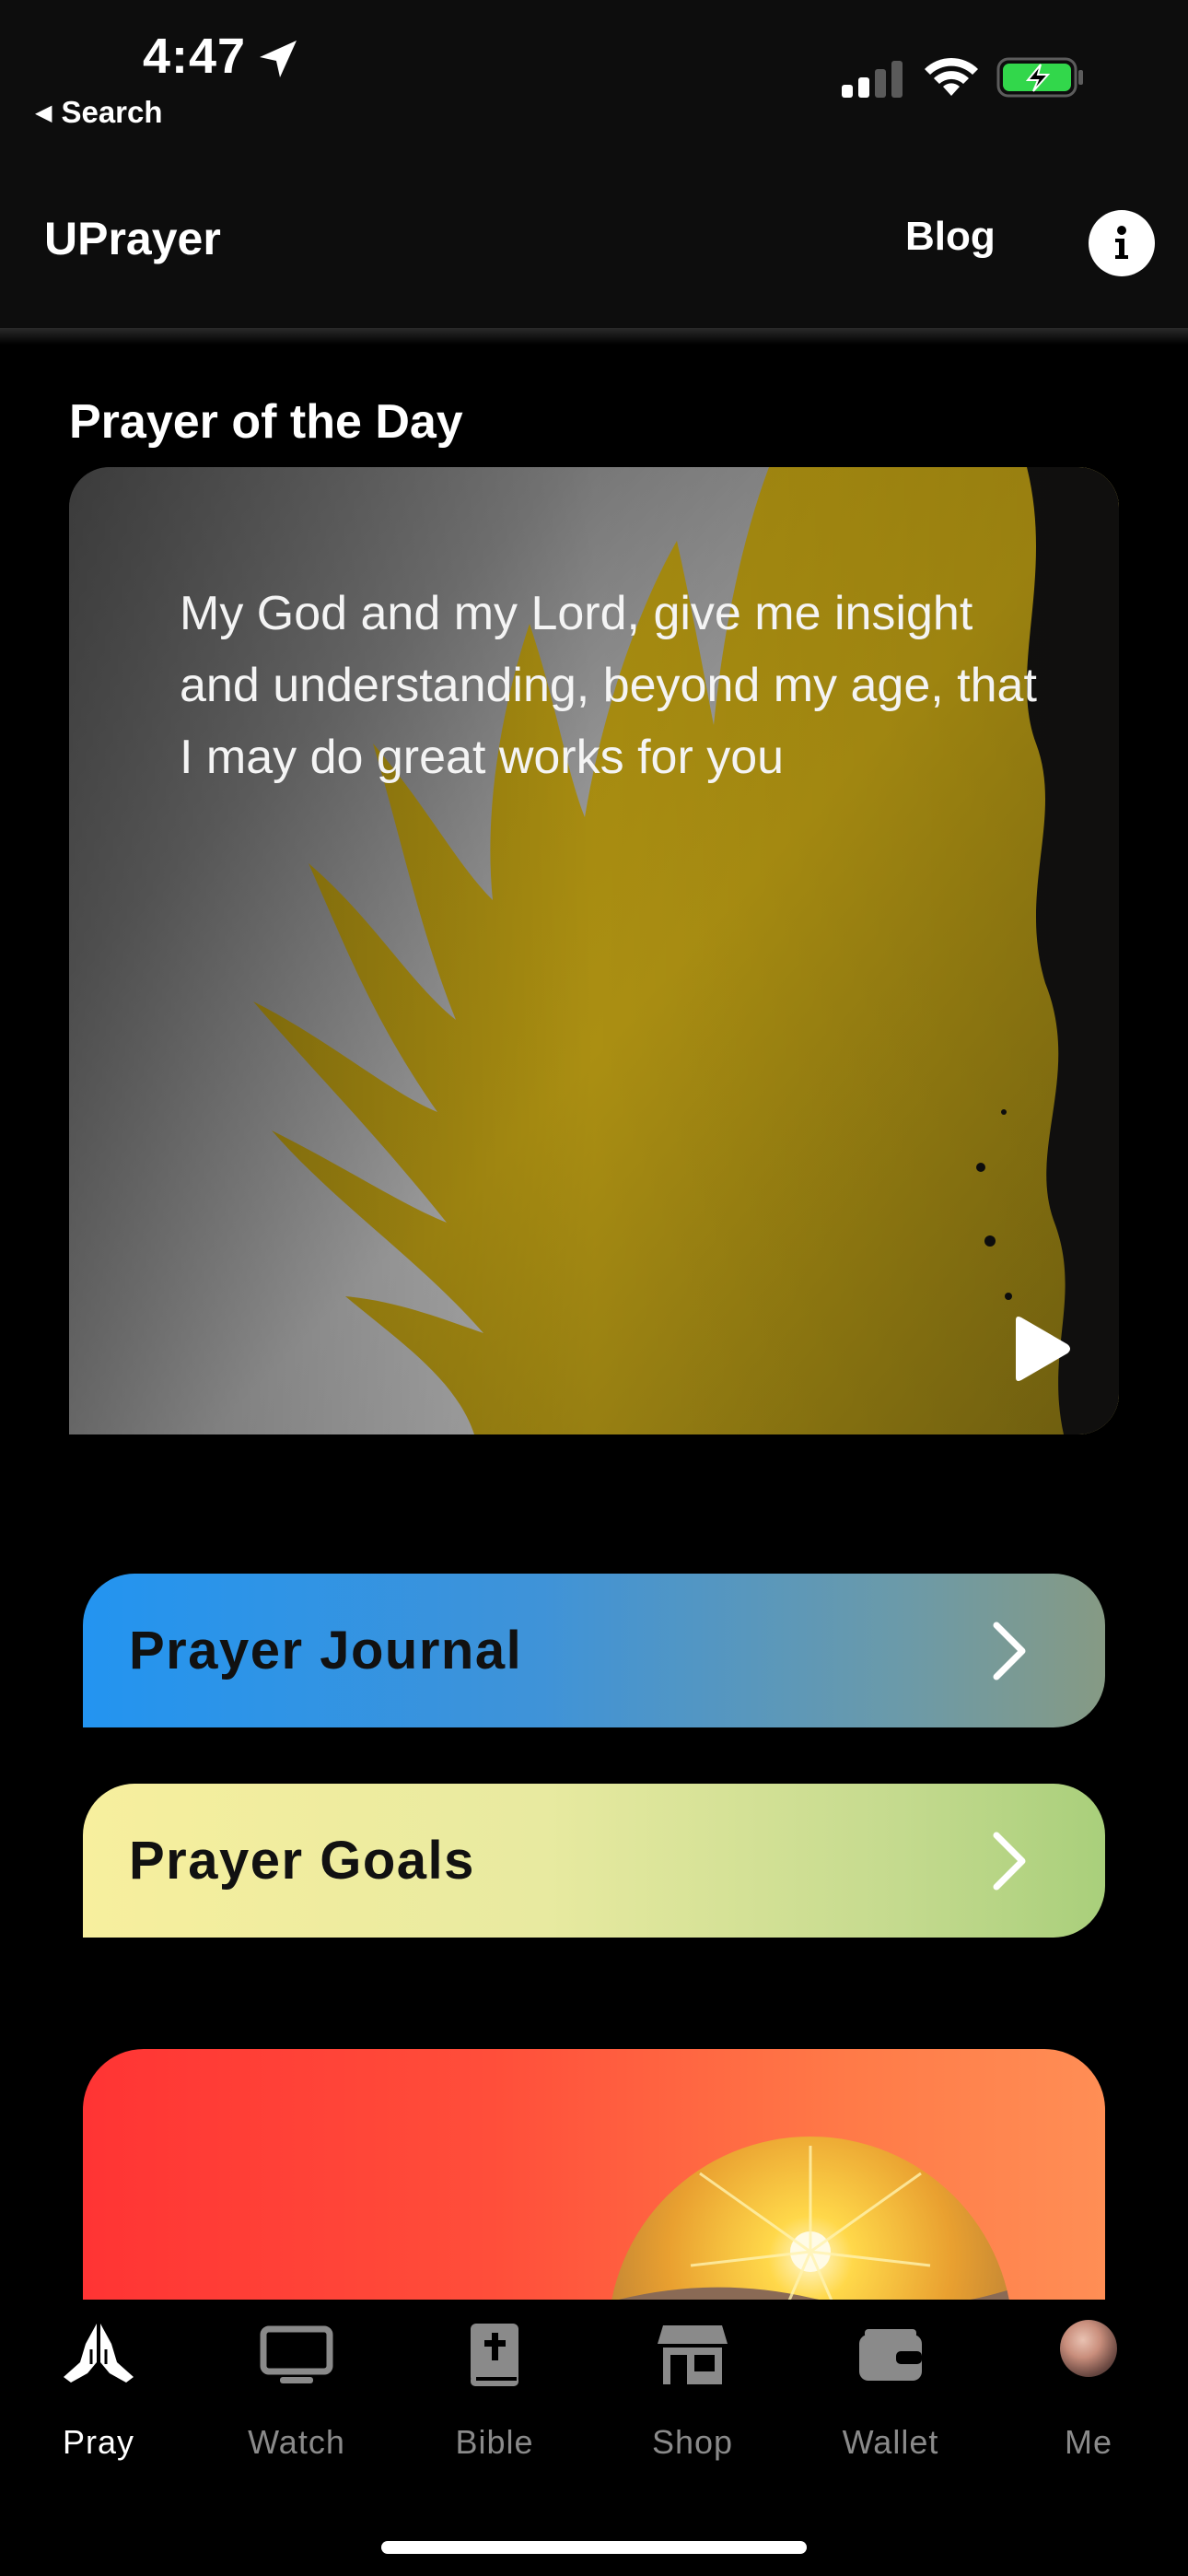 The width and height of the screenshot is (1188, 2576). I want to click on tab-wallet: Wallet, so click(890, 2401).